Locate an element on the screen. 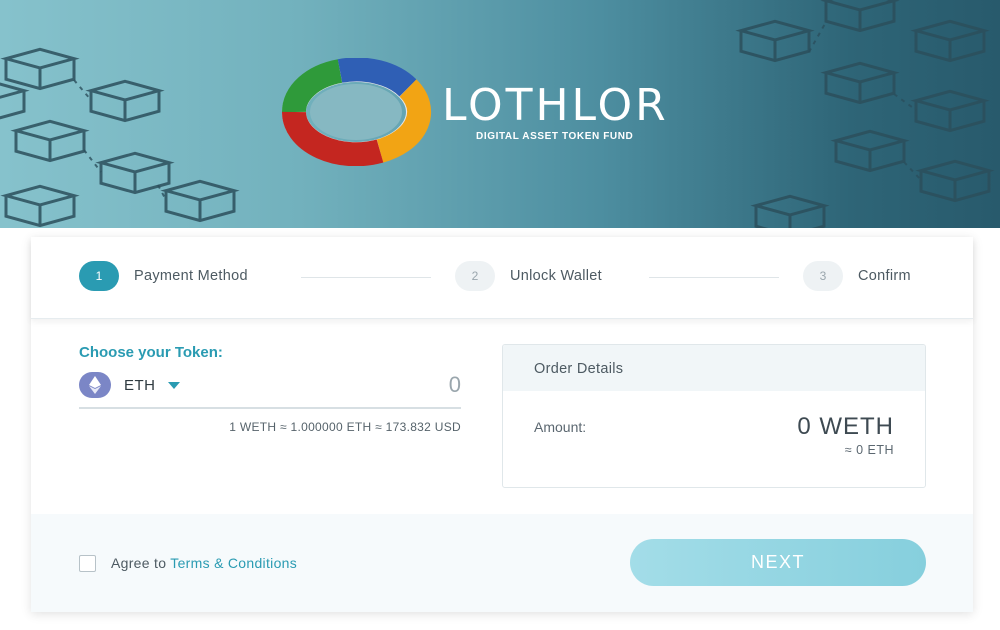  step-label: Unlock Wallet is located at coordinates (556, 276).